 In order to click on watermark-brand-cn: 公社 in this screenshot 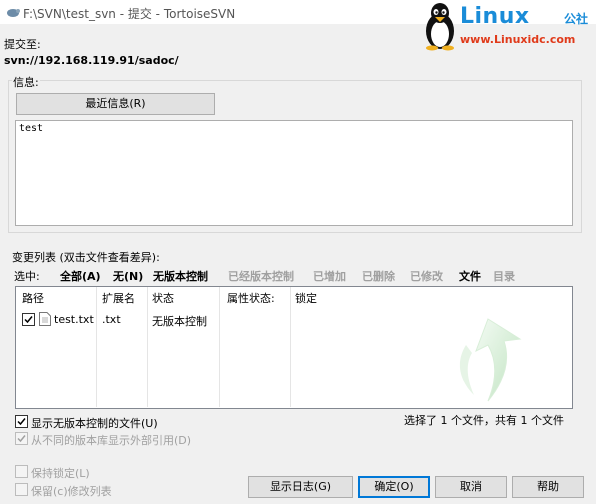, I will do `click(576, 19)`.